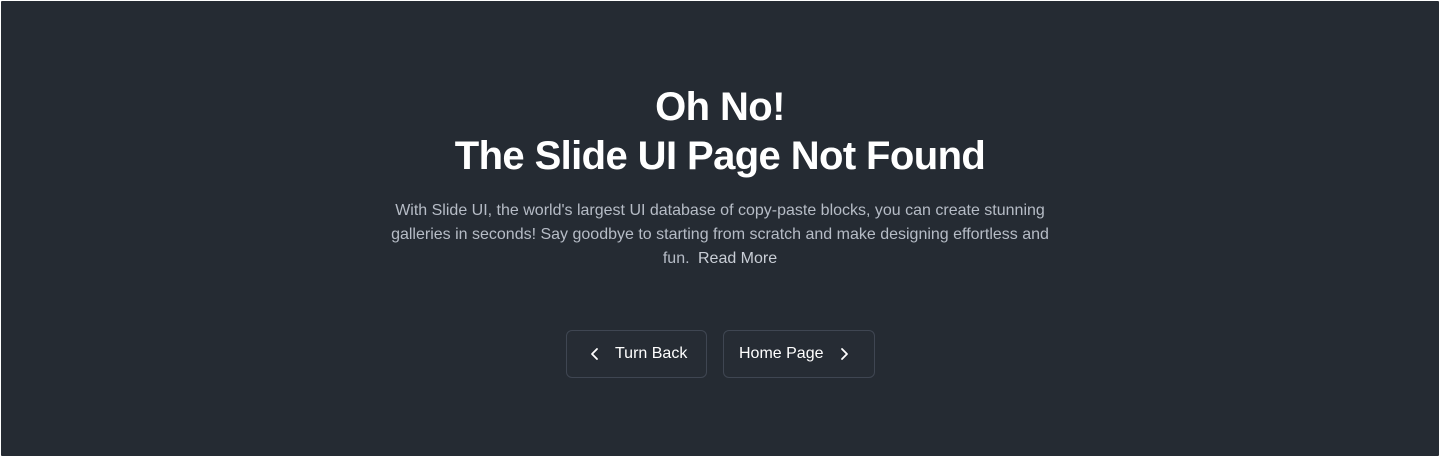  Describe the element at coordinates (737, 258) in the screenshot. I see `read-more-link: Read More` at that location.